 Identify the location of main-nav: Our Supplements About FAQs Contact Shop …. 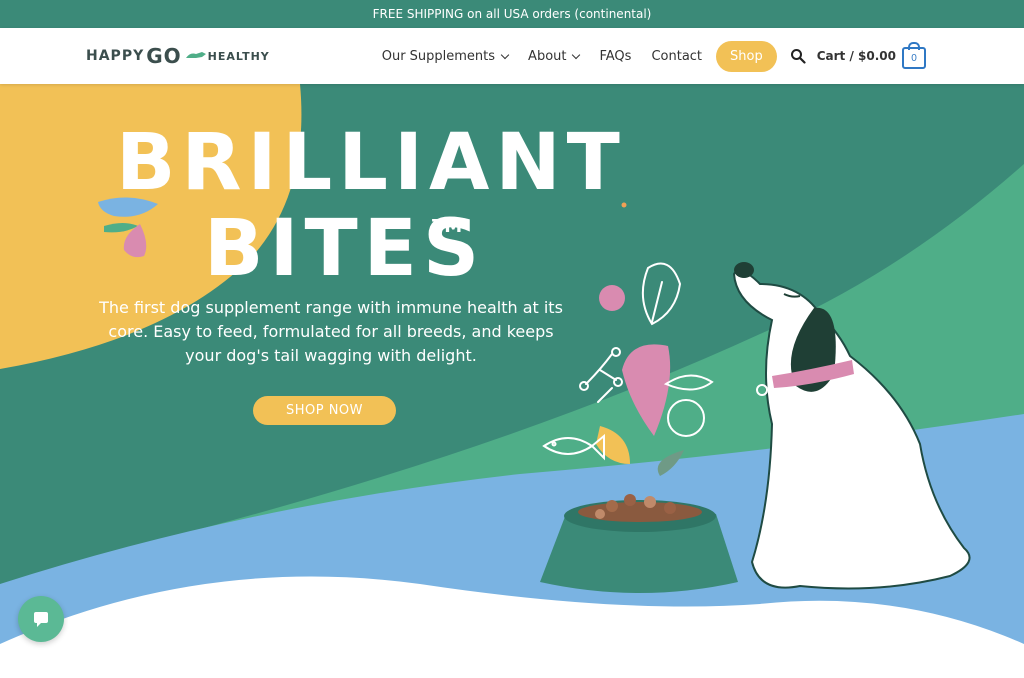
(649, 56).